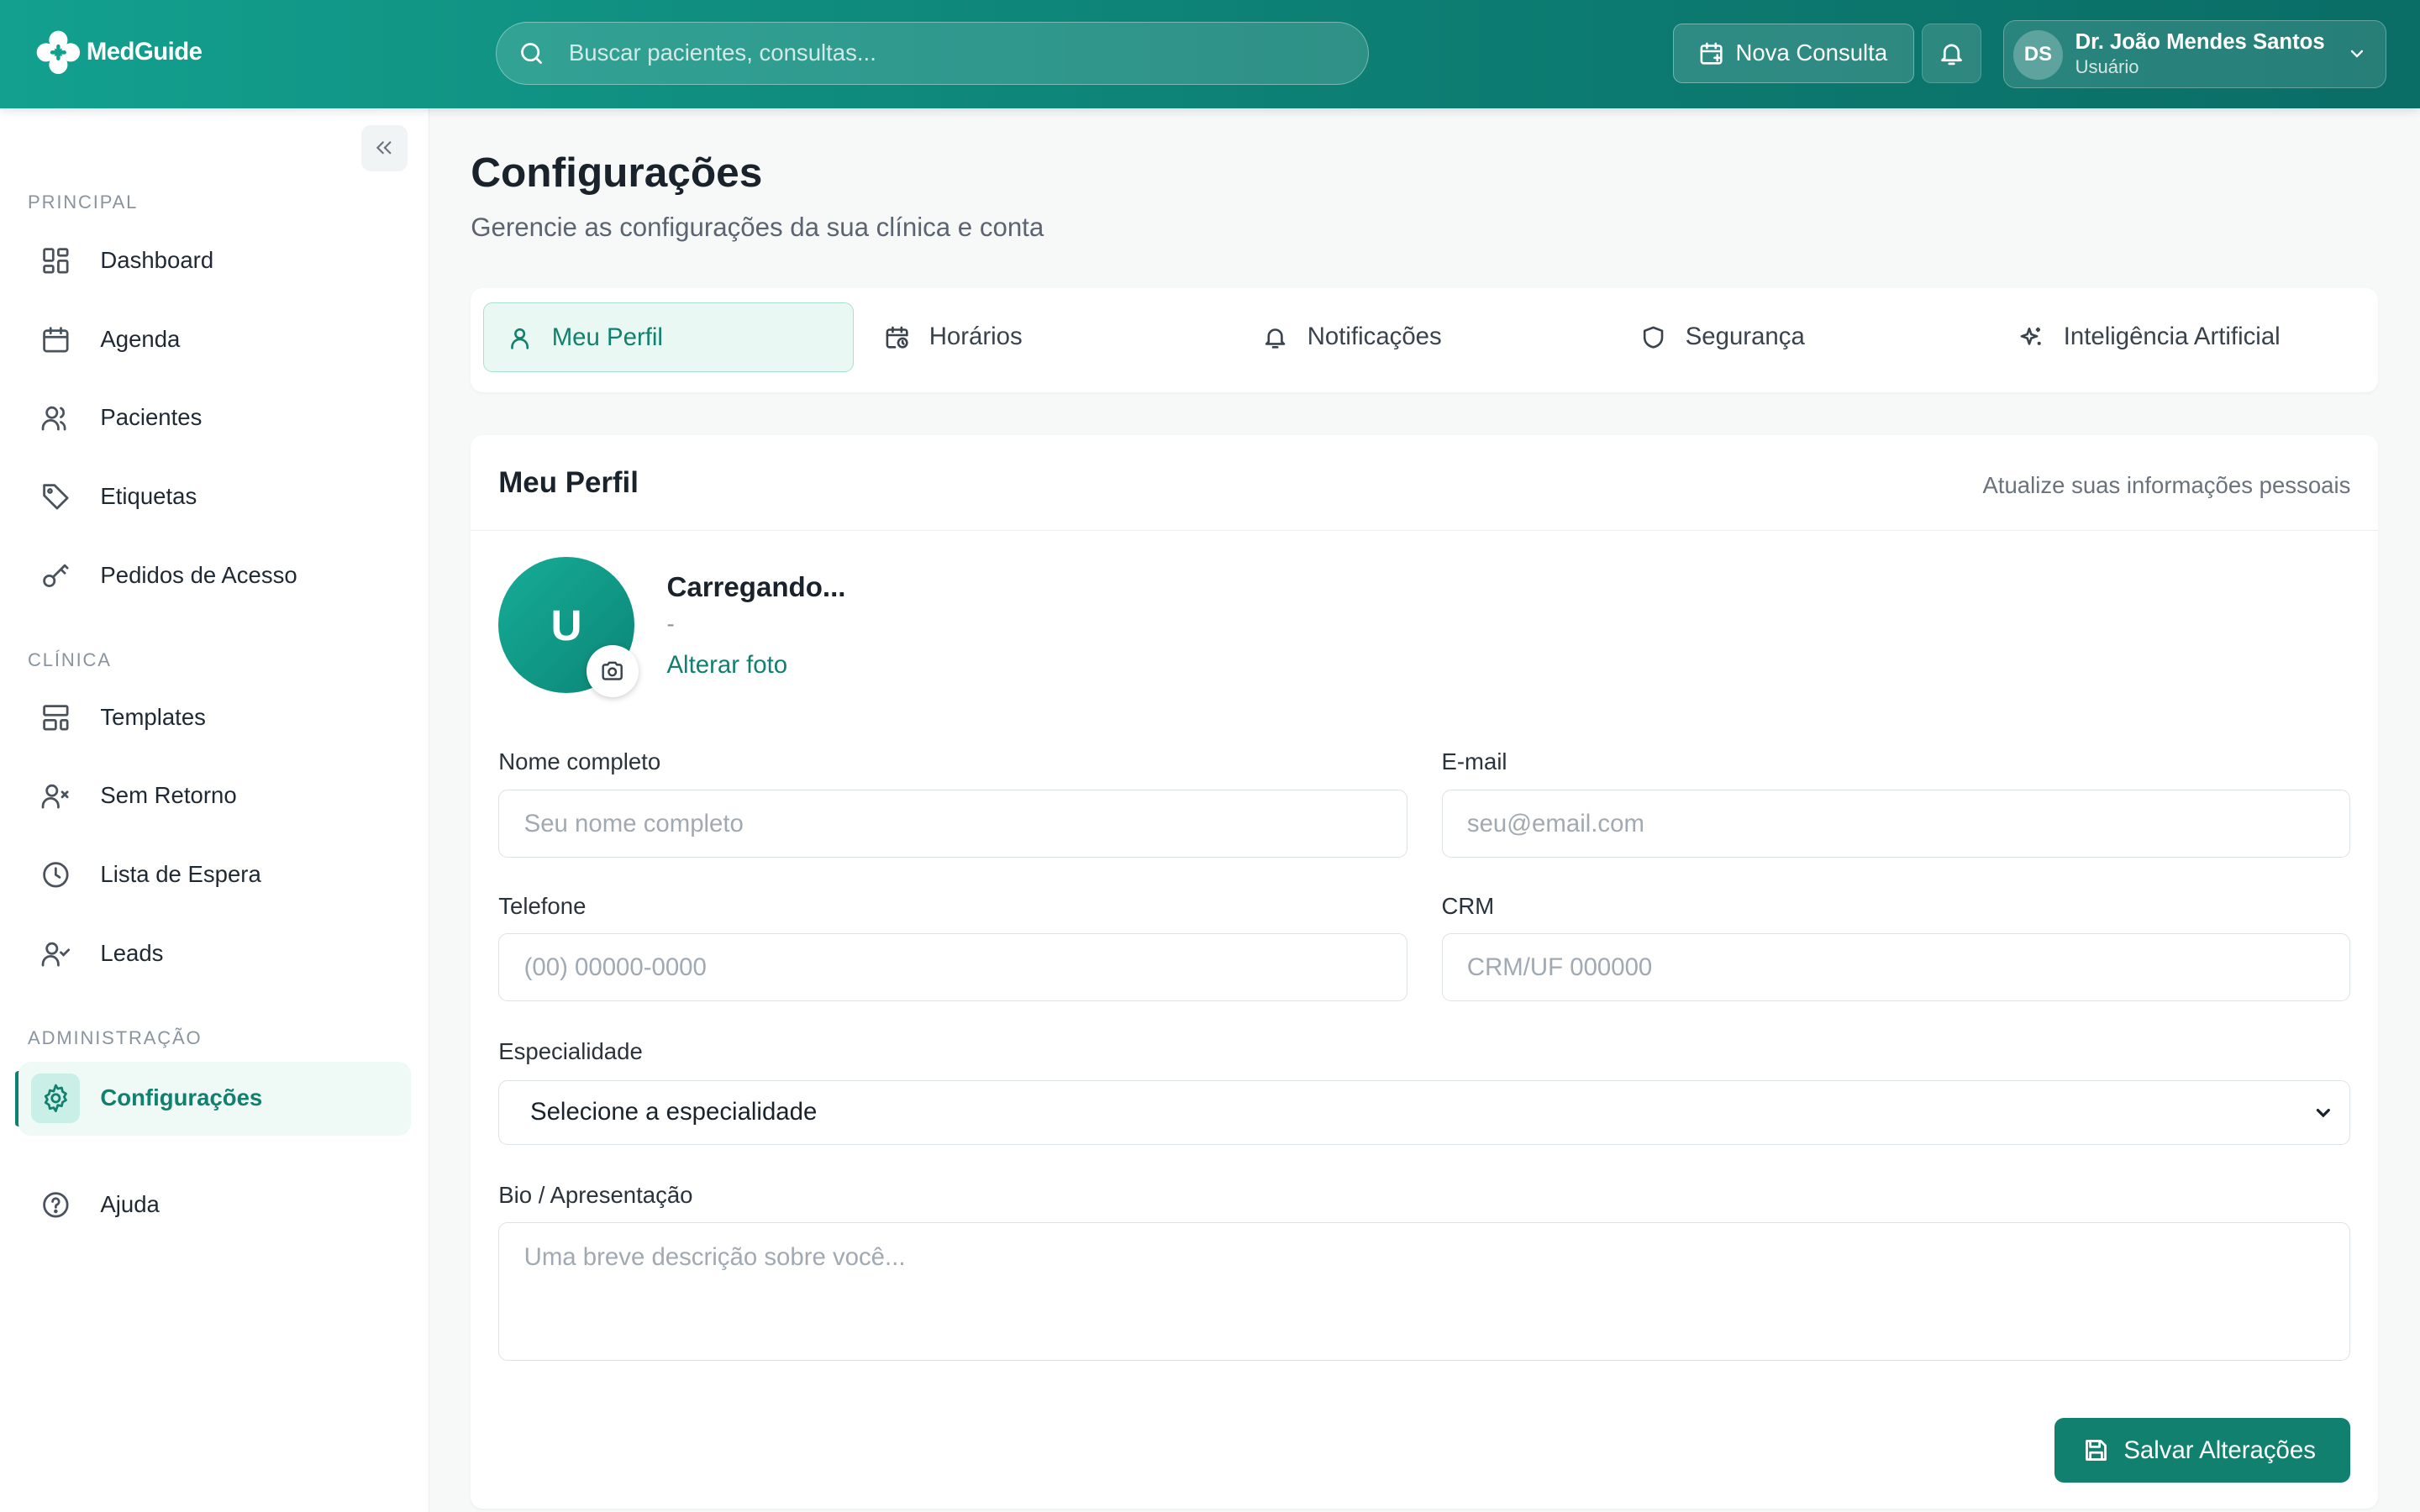 The height and width of the screenshot is (1512, 2420). What do you see at coordinates (570, 1051) in the screenshot?
I see `especialidade-label: Especialidade` at bounding box center [570, 1051].